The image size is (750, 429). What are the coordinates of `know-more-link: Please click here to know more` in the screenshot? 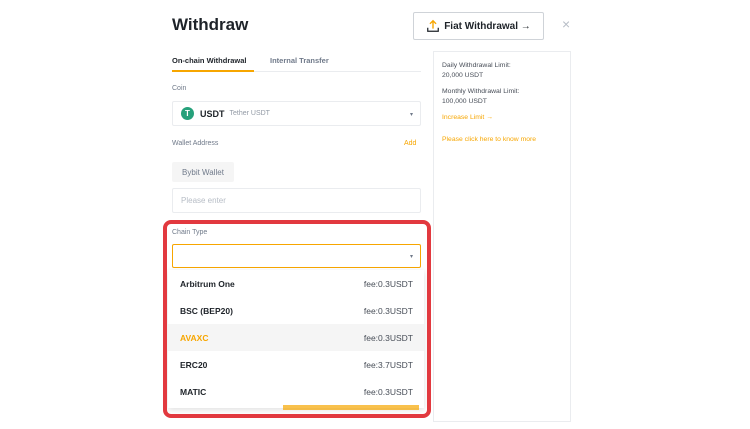 It's located at (502, 140).